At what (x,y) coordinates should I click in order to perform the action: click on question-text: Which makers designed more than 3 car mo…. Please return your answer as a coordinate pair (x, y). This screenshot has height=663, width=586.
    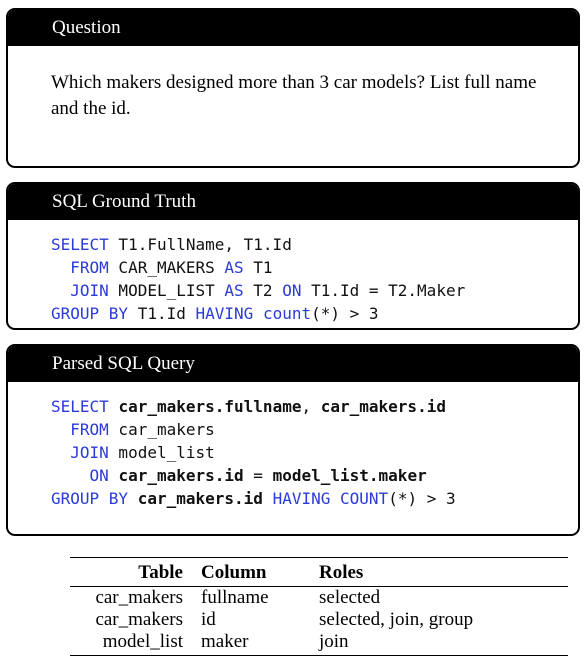
    Looking at the image, I should click on (294, 95).